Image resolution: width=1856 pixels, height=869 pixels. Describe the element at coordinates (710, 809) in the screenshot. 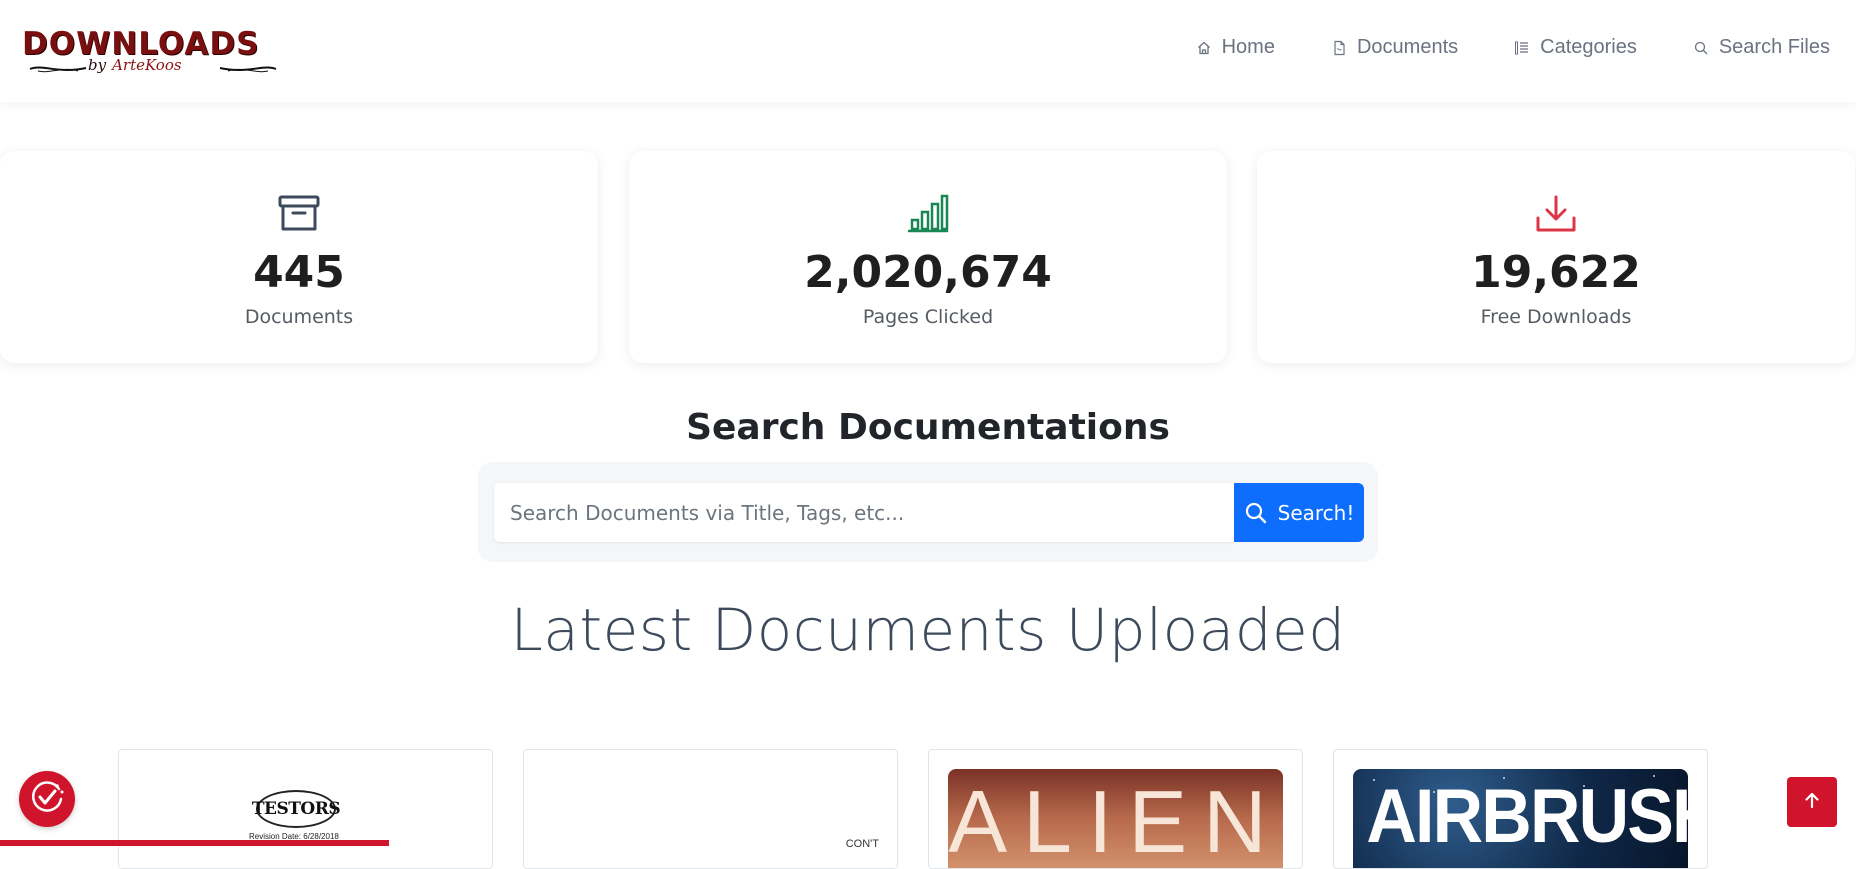

I see `document-card: CON'T` at that location.